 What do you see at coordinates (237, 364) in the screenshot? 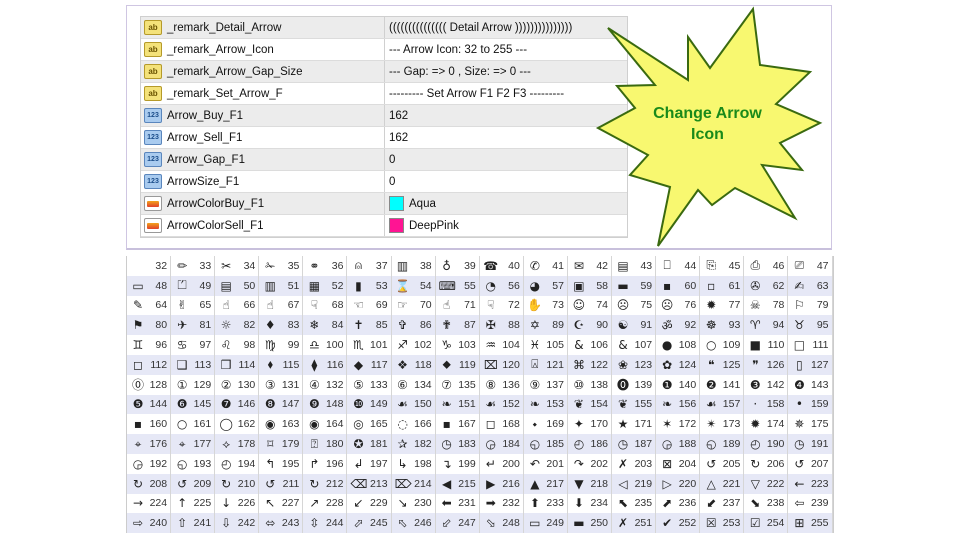
I see `icon-cell: ❒ 114` at bounding box center [237, 364].